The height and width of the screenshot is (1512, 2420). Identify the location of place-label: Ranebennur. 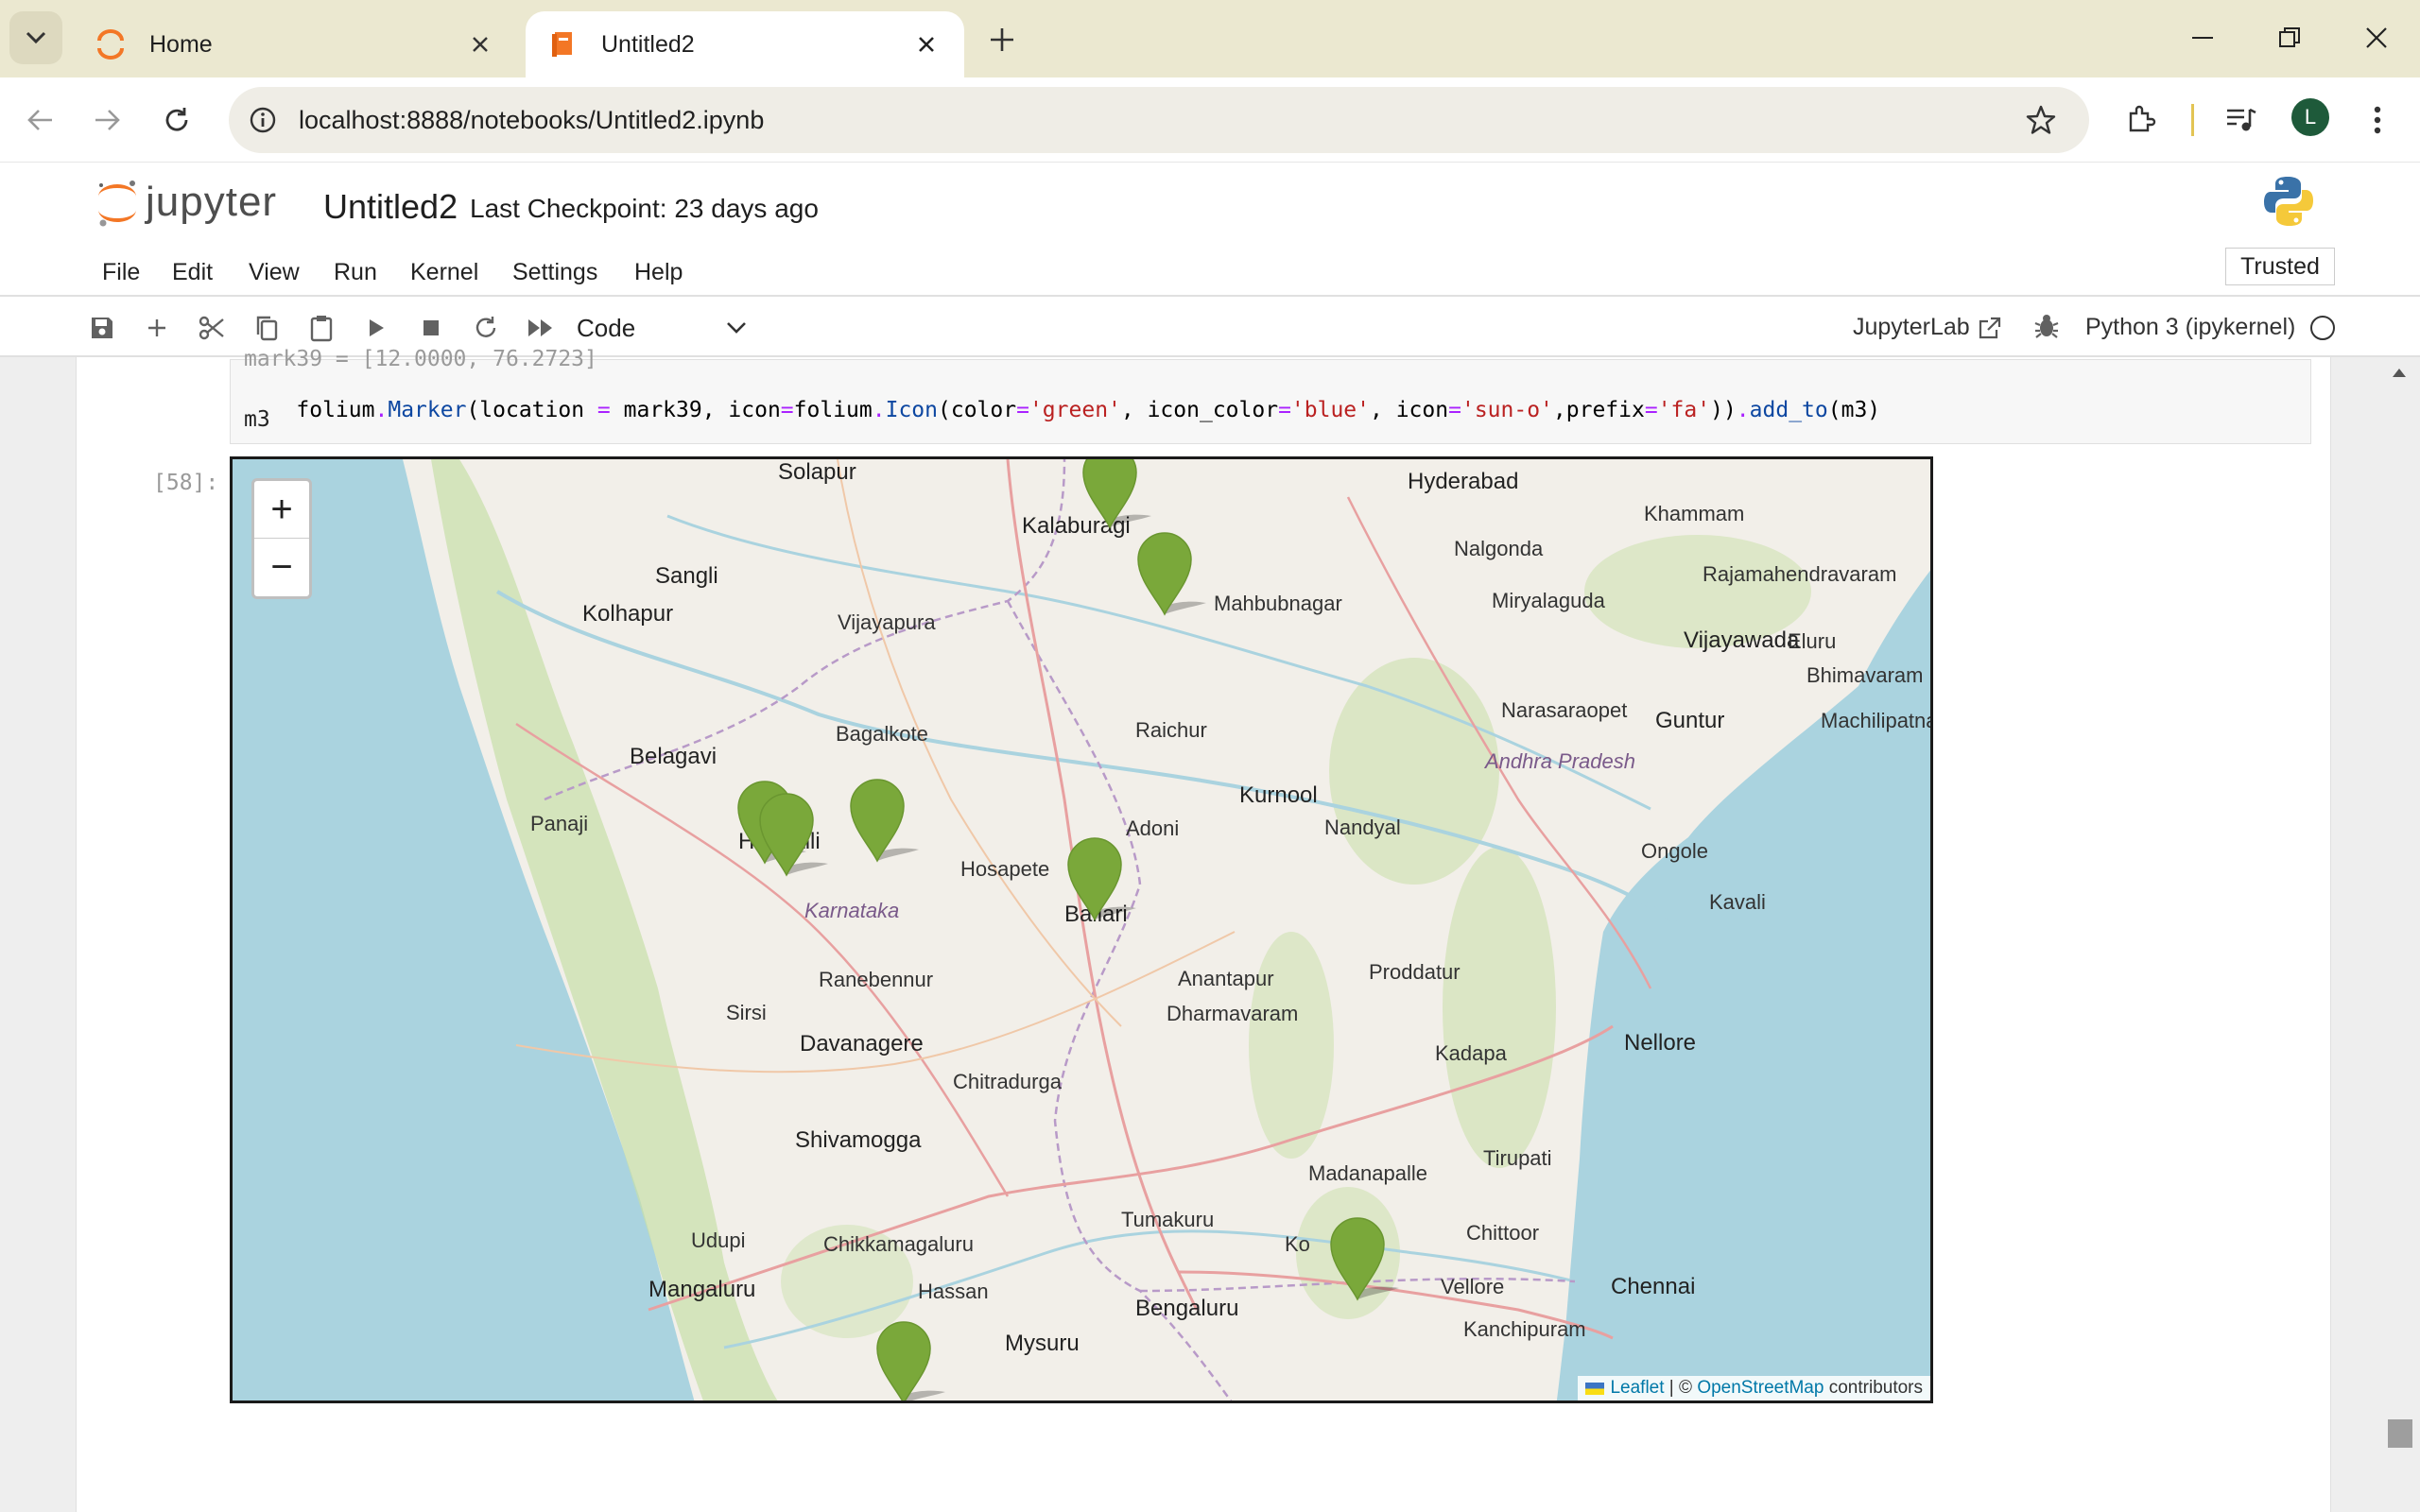
(877, 979).